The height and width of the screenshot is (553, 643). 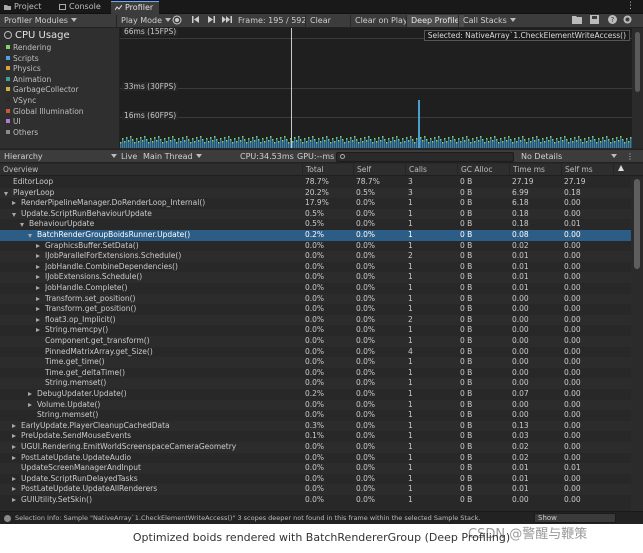 I want to click on column-self-ms: Self ms, so click(x=587, y=170).